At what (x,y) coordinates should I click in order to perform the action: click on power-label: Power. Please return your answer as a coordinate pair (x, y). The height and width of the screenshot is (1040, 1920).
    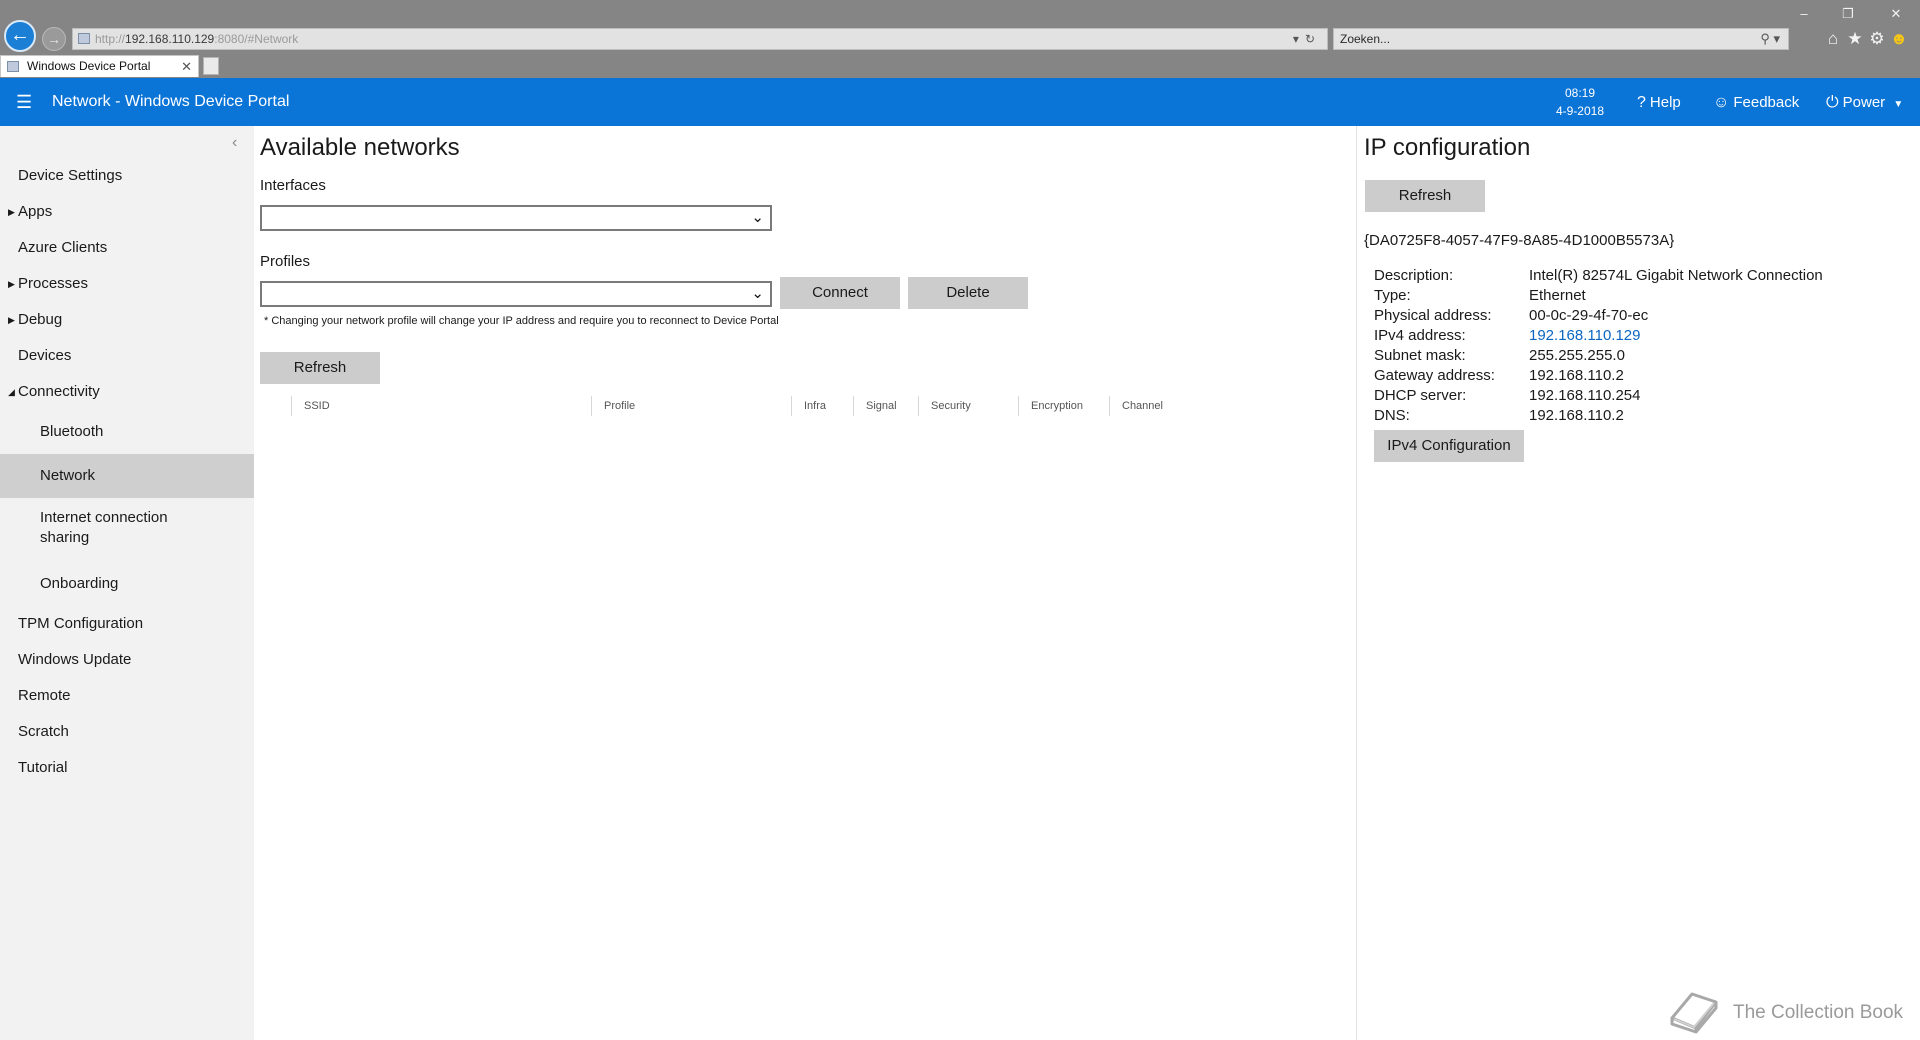
    Looking at the image, I should click on (1864, 102).